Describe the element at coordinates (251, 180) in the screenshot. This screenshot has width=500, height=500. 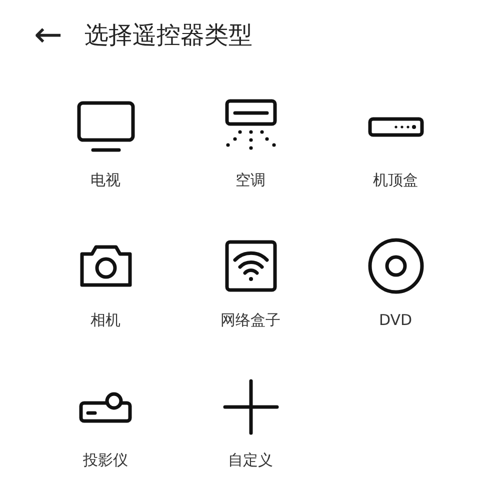
I see `remote-type-label: 空调` at that location.